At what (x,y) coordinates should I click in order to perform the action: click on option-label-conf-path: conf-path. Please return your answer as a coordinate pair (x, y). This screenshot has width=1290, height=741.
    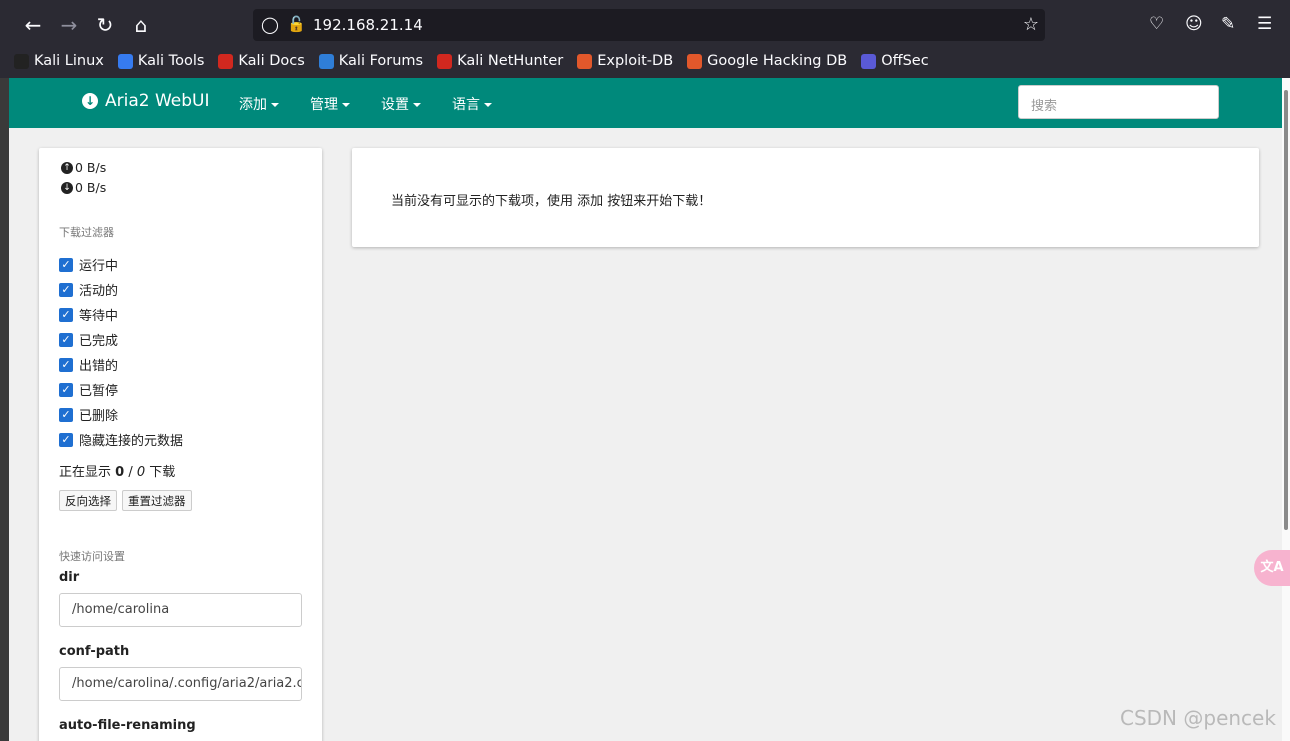
    Looking at the image, I should click on (94, 651).